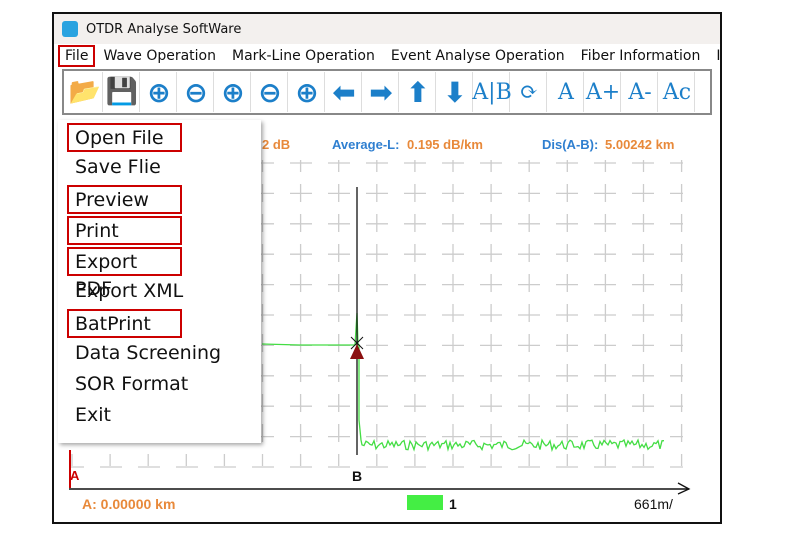 This screenshot has height=543, width=789. What do you see at coordinates (453, 504) in the screenshot?
I see `trace-label: 1` at bounding box center [453, 504].